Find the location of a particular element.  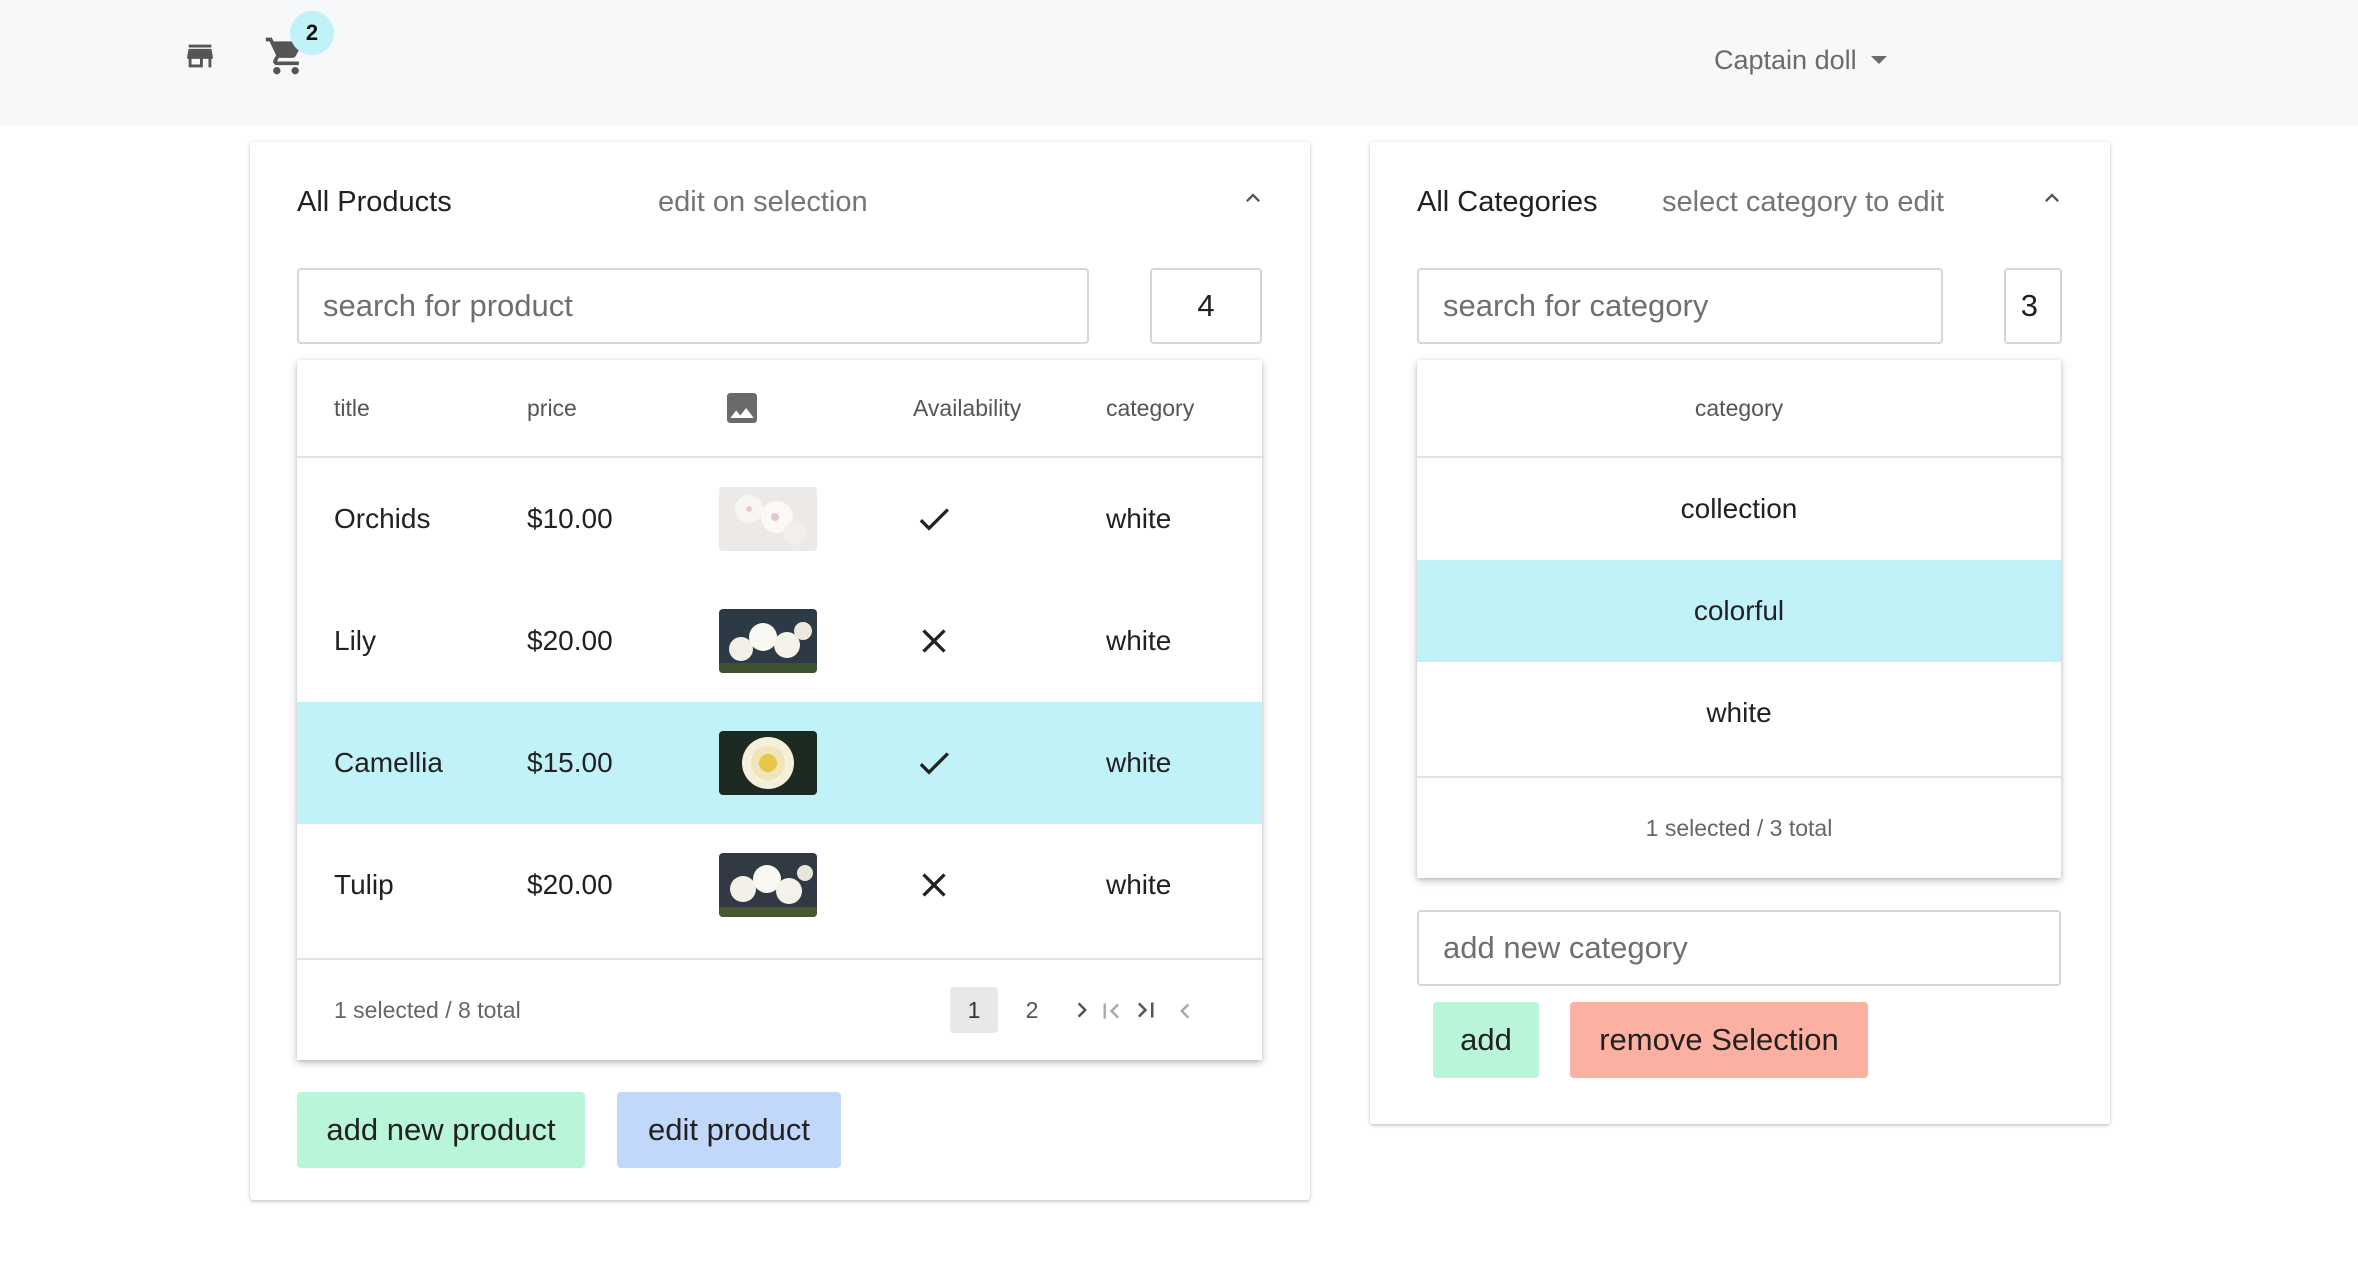

new-category-input is located at coordinates (1739, 948).